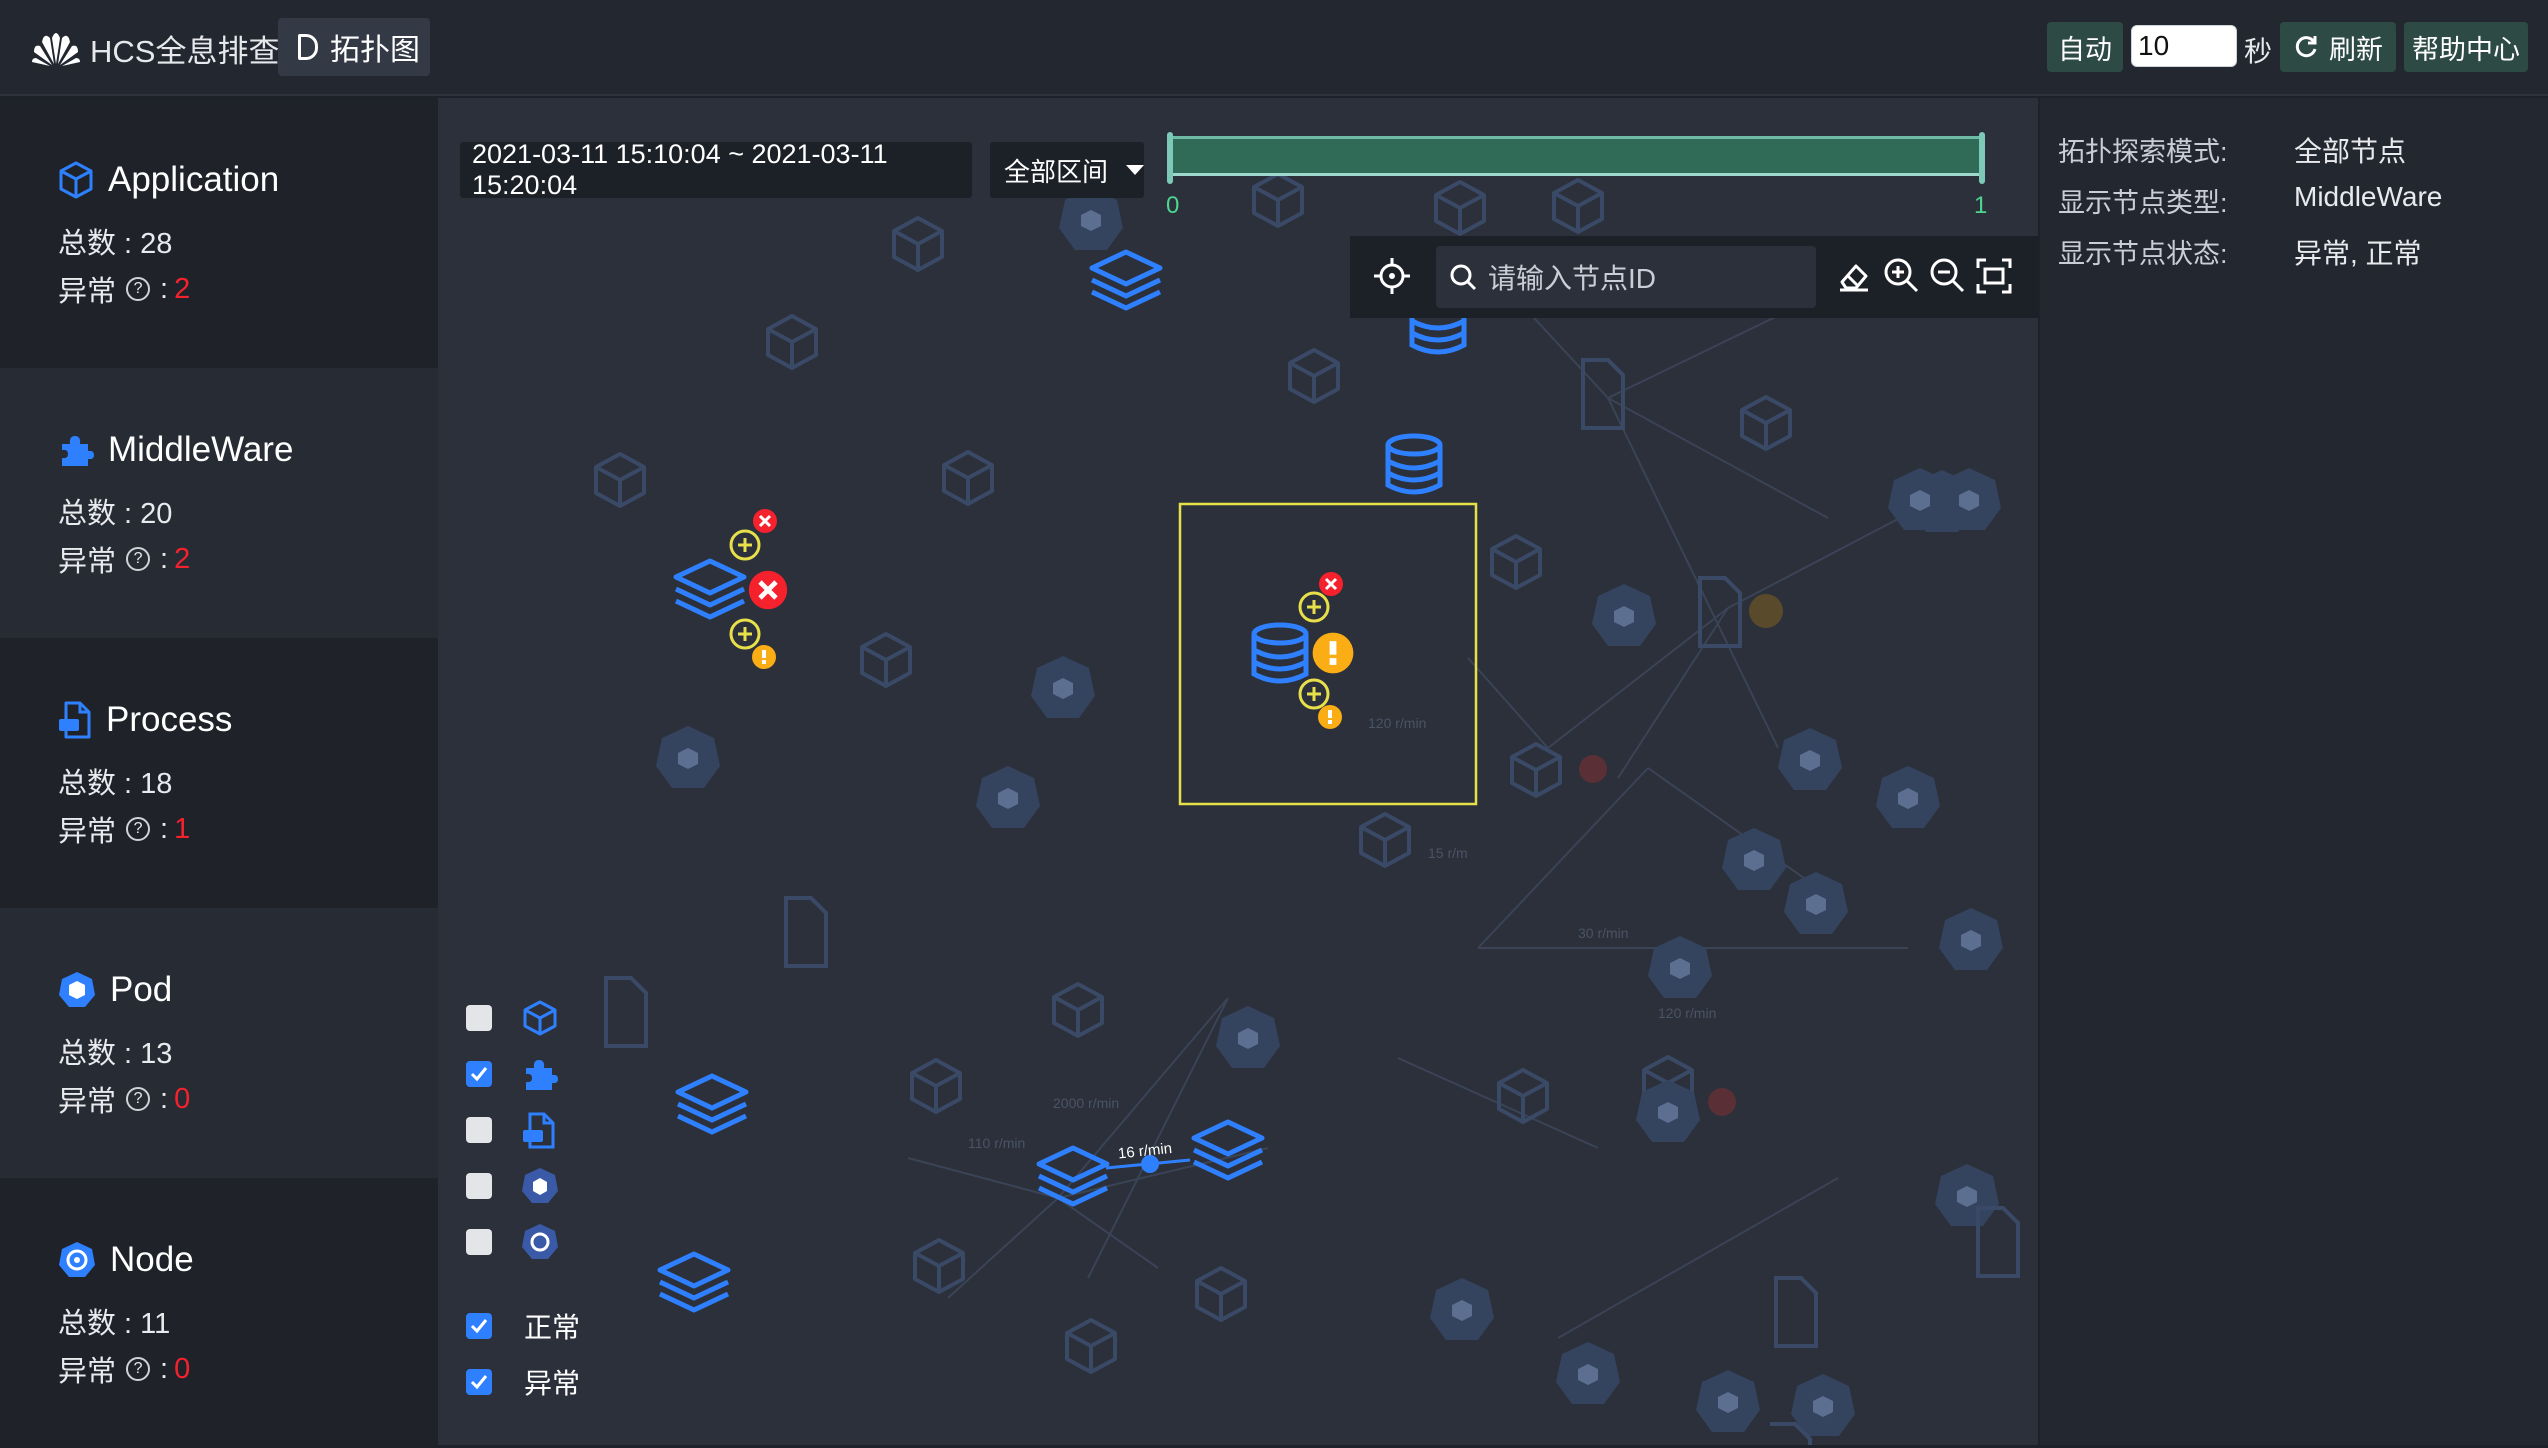 The image size is (2548, 1448). Describe the element at coordinates (1397, 723) in the screenshot. I see `svg-text: 120 r/min` at that location.